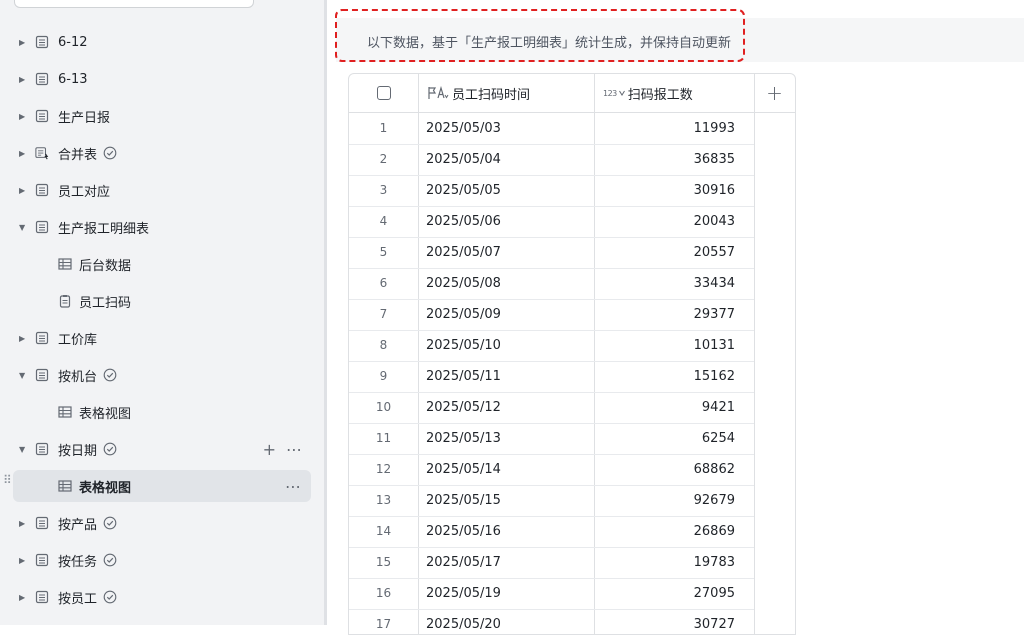 The image size is (1024, 635). What do you see at coordinates (162, 523) in the screenshot?
I see `sidebar-table-item: ▶ 按产品` at bounding box center [162, 523].